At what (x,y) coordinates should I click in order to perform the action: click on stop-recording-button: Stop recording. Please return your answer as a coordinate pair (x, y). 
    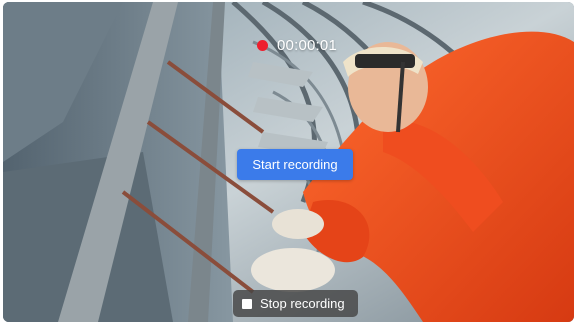
    Looking at the image, I should click on (295, 303).